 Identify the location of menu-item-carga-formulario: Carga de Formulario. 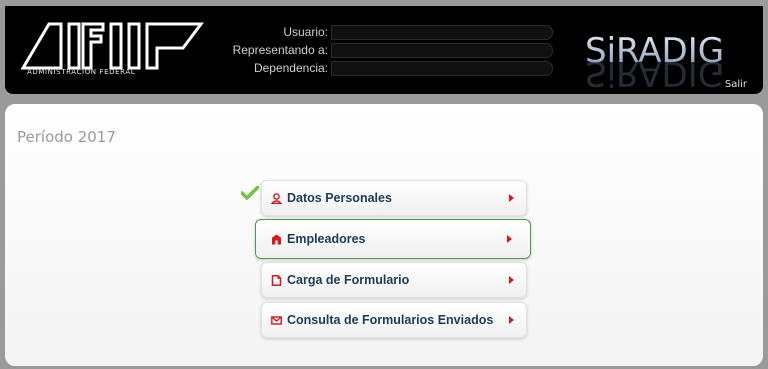
(394, 280).